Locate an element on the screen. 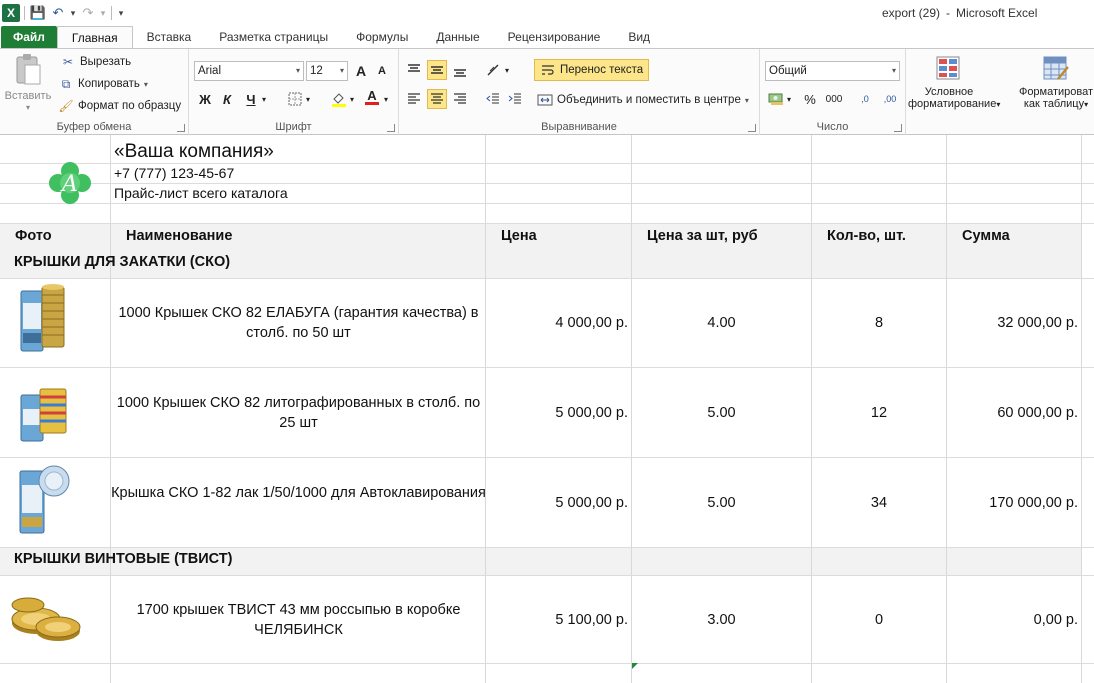  shrink-font-button: A is located at coordinates (382, 71).